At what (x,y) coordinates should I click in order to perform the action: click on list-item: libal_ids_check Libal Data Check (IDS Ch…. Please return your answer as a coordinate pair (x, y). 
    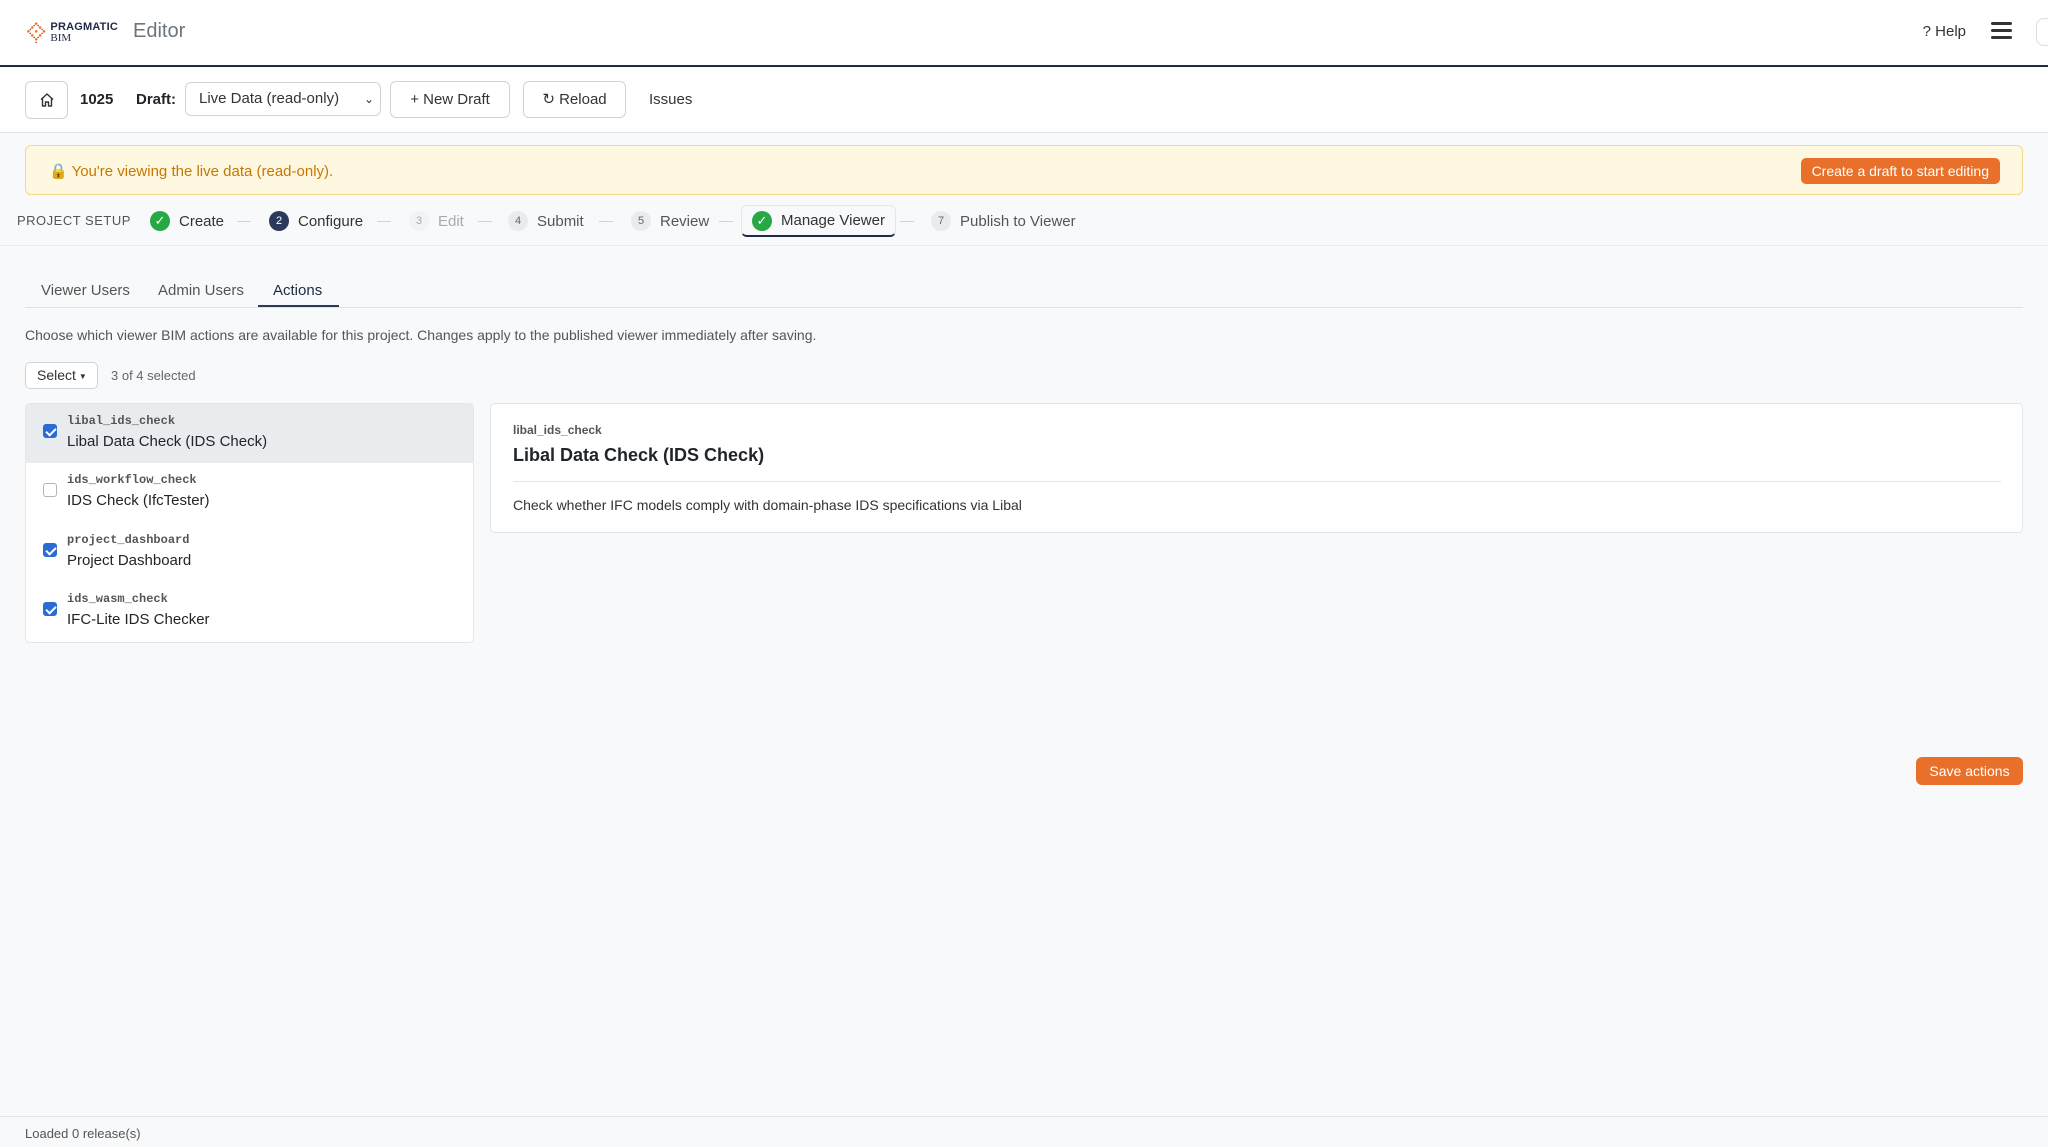
    Looking at the image, I should click on (249, 433).